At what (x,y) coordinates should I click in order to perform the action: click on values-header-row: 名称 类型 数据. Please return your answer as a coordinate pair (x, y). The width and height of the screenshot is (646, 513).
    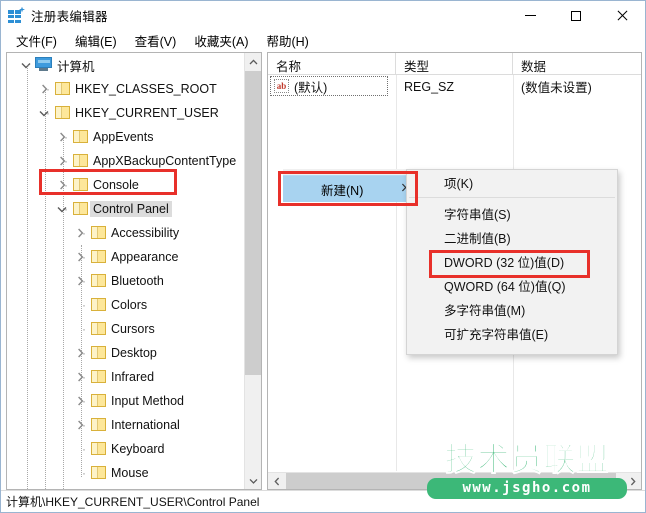
    Looking at the image, I should click on (454, 64).